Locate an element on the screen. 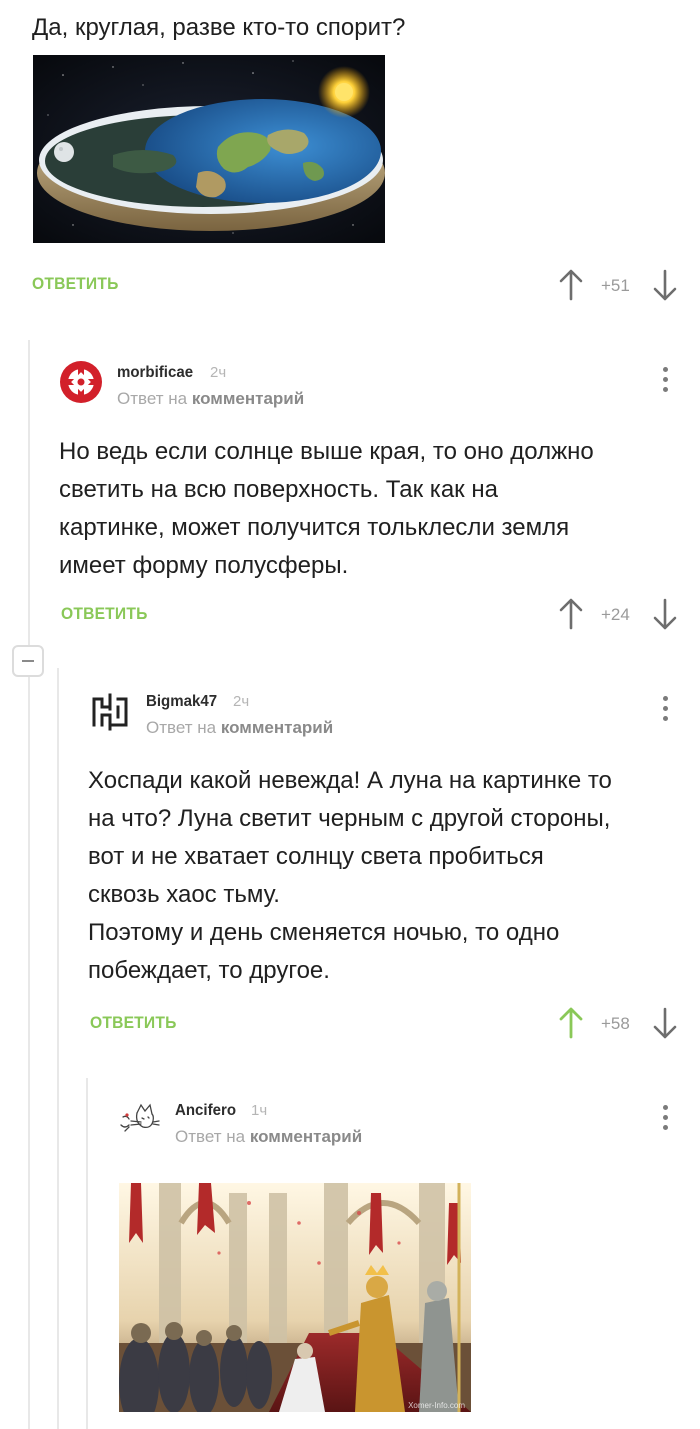  comment-score: +58 is located at coordinates (615, 1023).